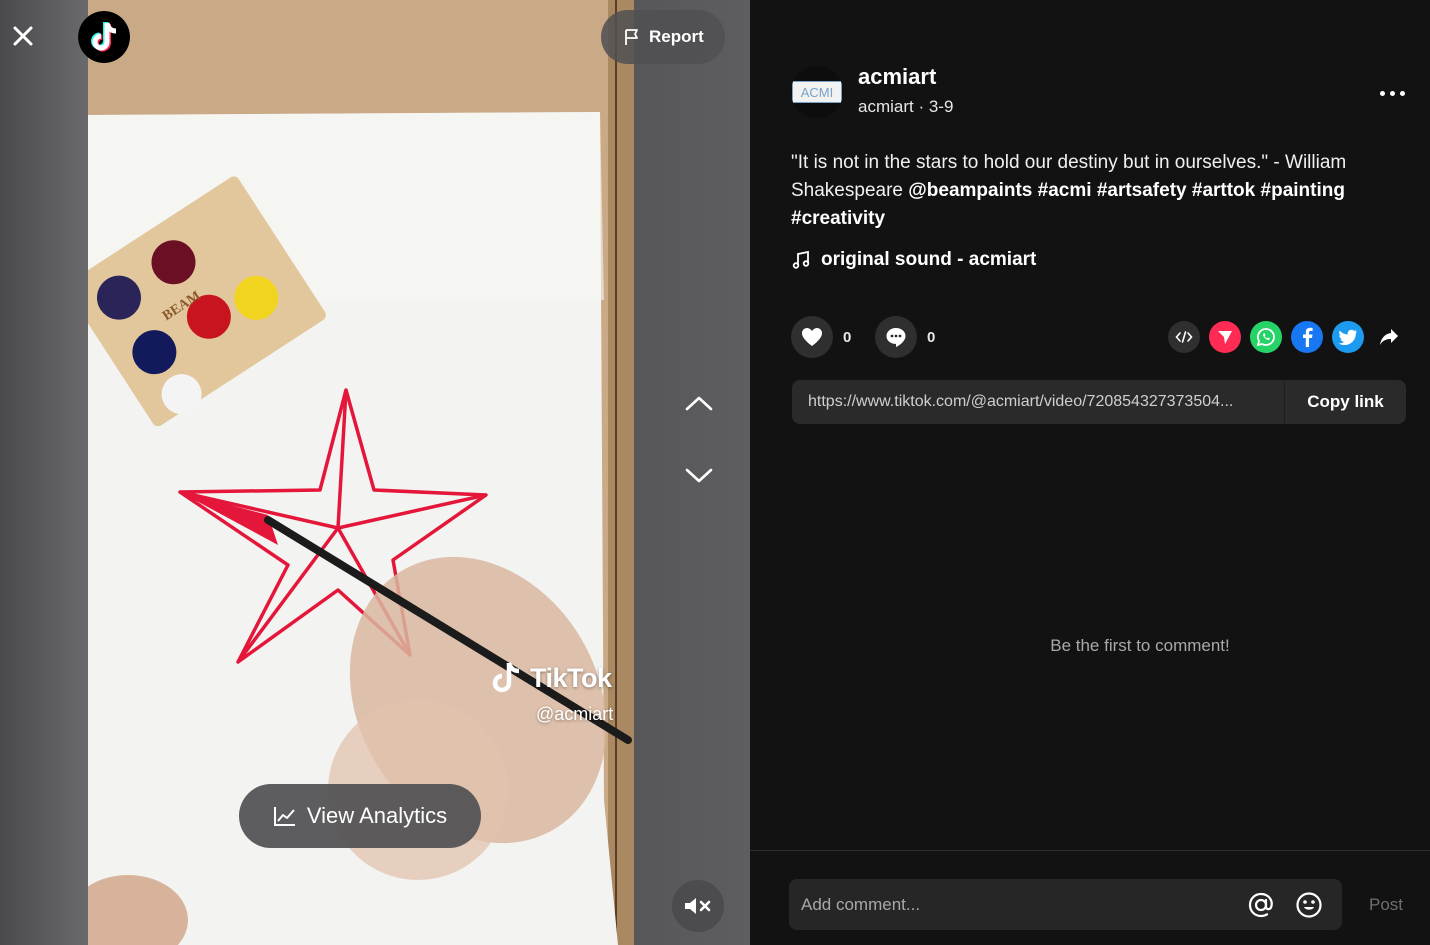 Image resolution: width=1430 pixels, height=945 pixels. I want to click on like-count: 0, so click(847, 337).